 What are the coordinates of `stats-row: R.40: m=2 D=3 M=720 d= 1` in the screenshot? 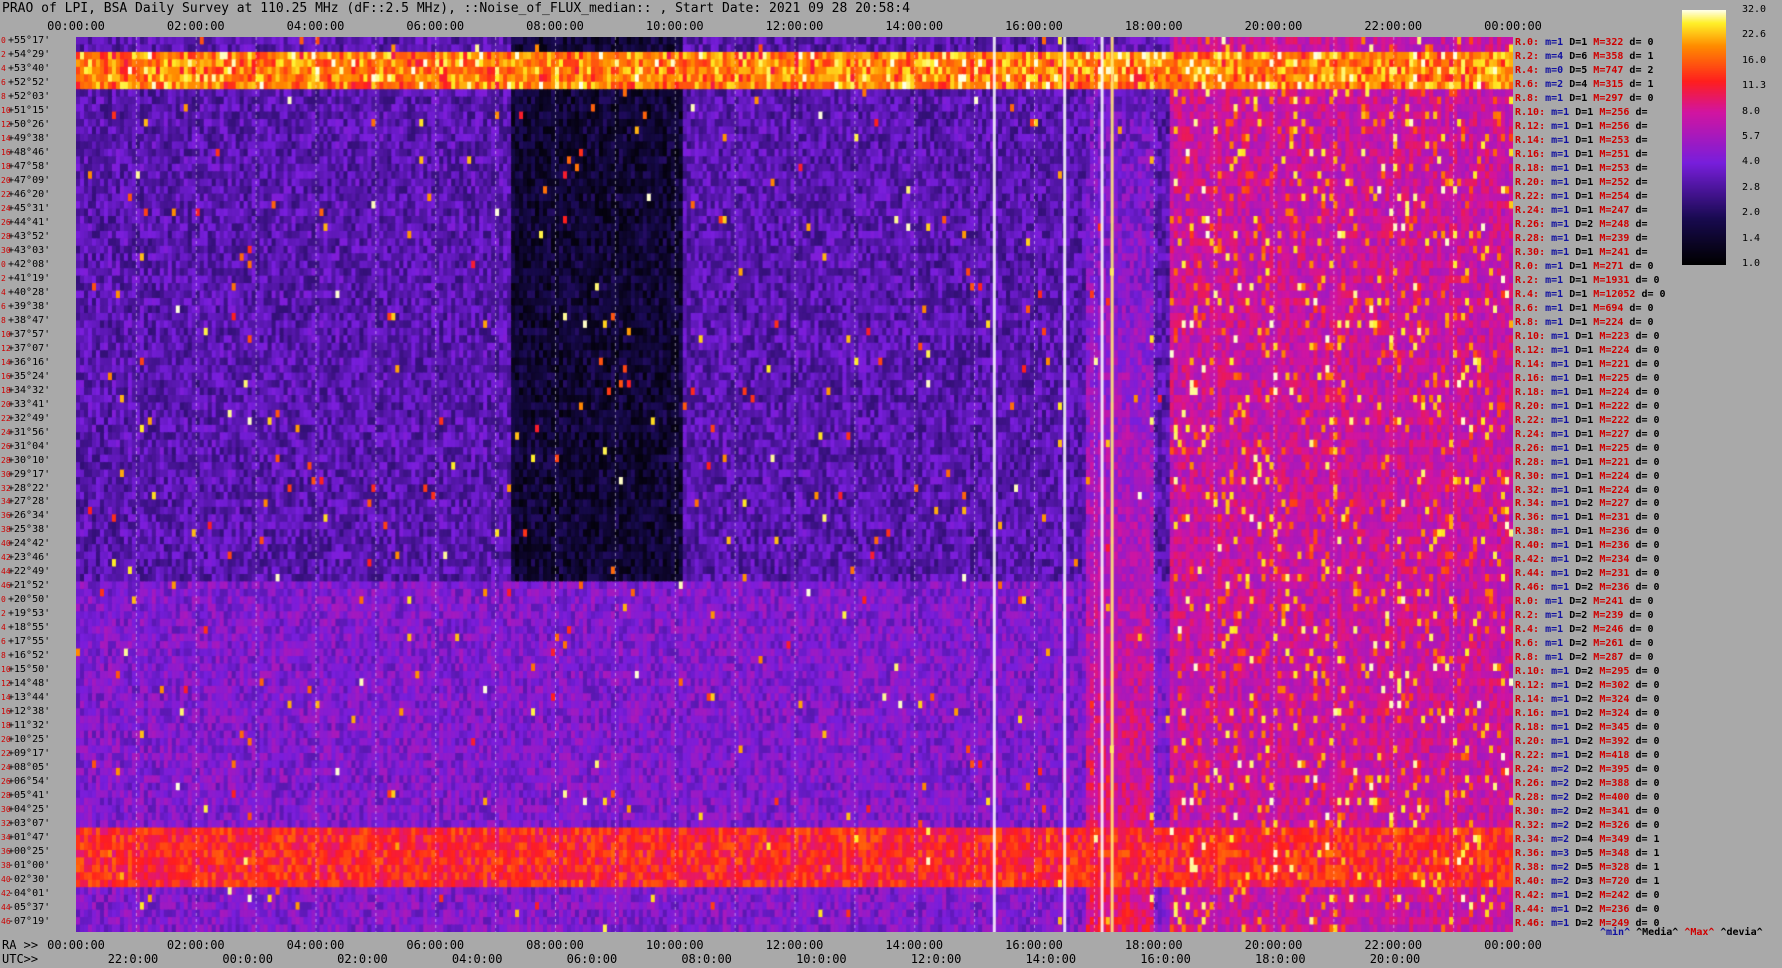 It's located at (1587, 882).